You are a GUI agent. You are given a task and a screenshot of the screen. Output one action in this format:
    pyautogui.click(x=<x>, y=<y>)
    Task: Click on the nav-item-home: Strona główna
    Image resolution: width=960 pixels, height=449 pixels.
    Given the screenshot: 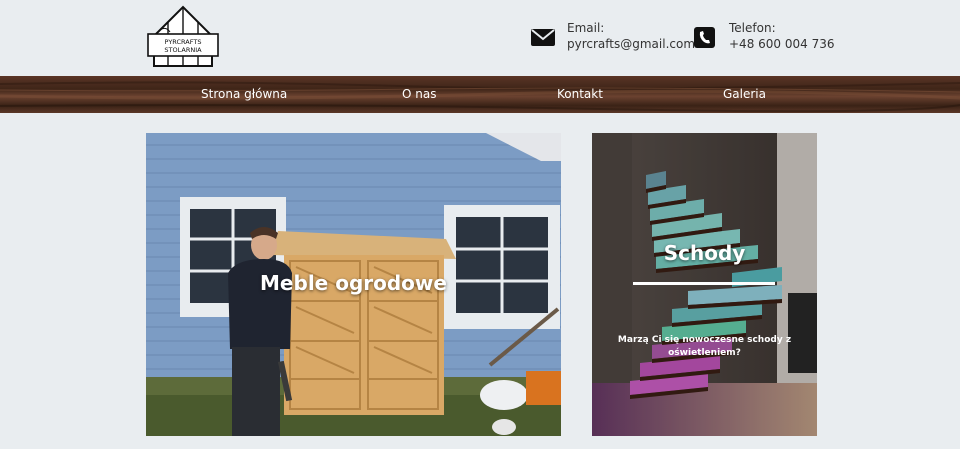 What is the action you would take?
    pyautogui.click(x=244, y=94)
    